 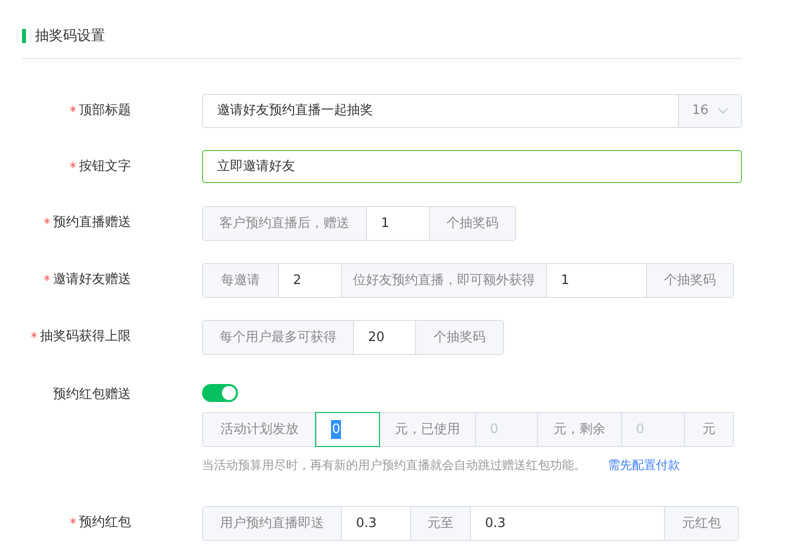 What do you see at coordinates (87, 280) in the screenshot?
I see `field-label: 邀请好友赠送` at bounding box center [87, 280].